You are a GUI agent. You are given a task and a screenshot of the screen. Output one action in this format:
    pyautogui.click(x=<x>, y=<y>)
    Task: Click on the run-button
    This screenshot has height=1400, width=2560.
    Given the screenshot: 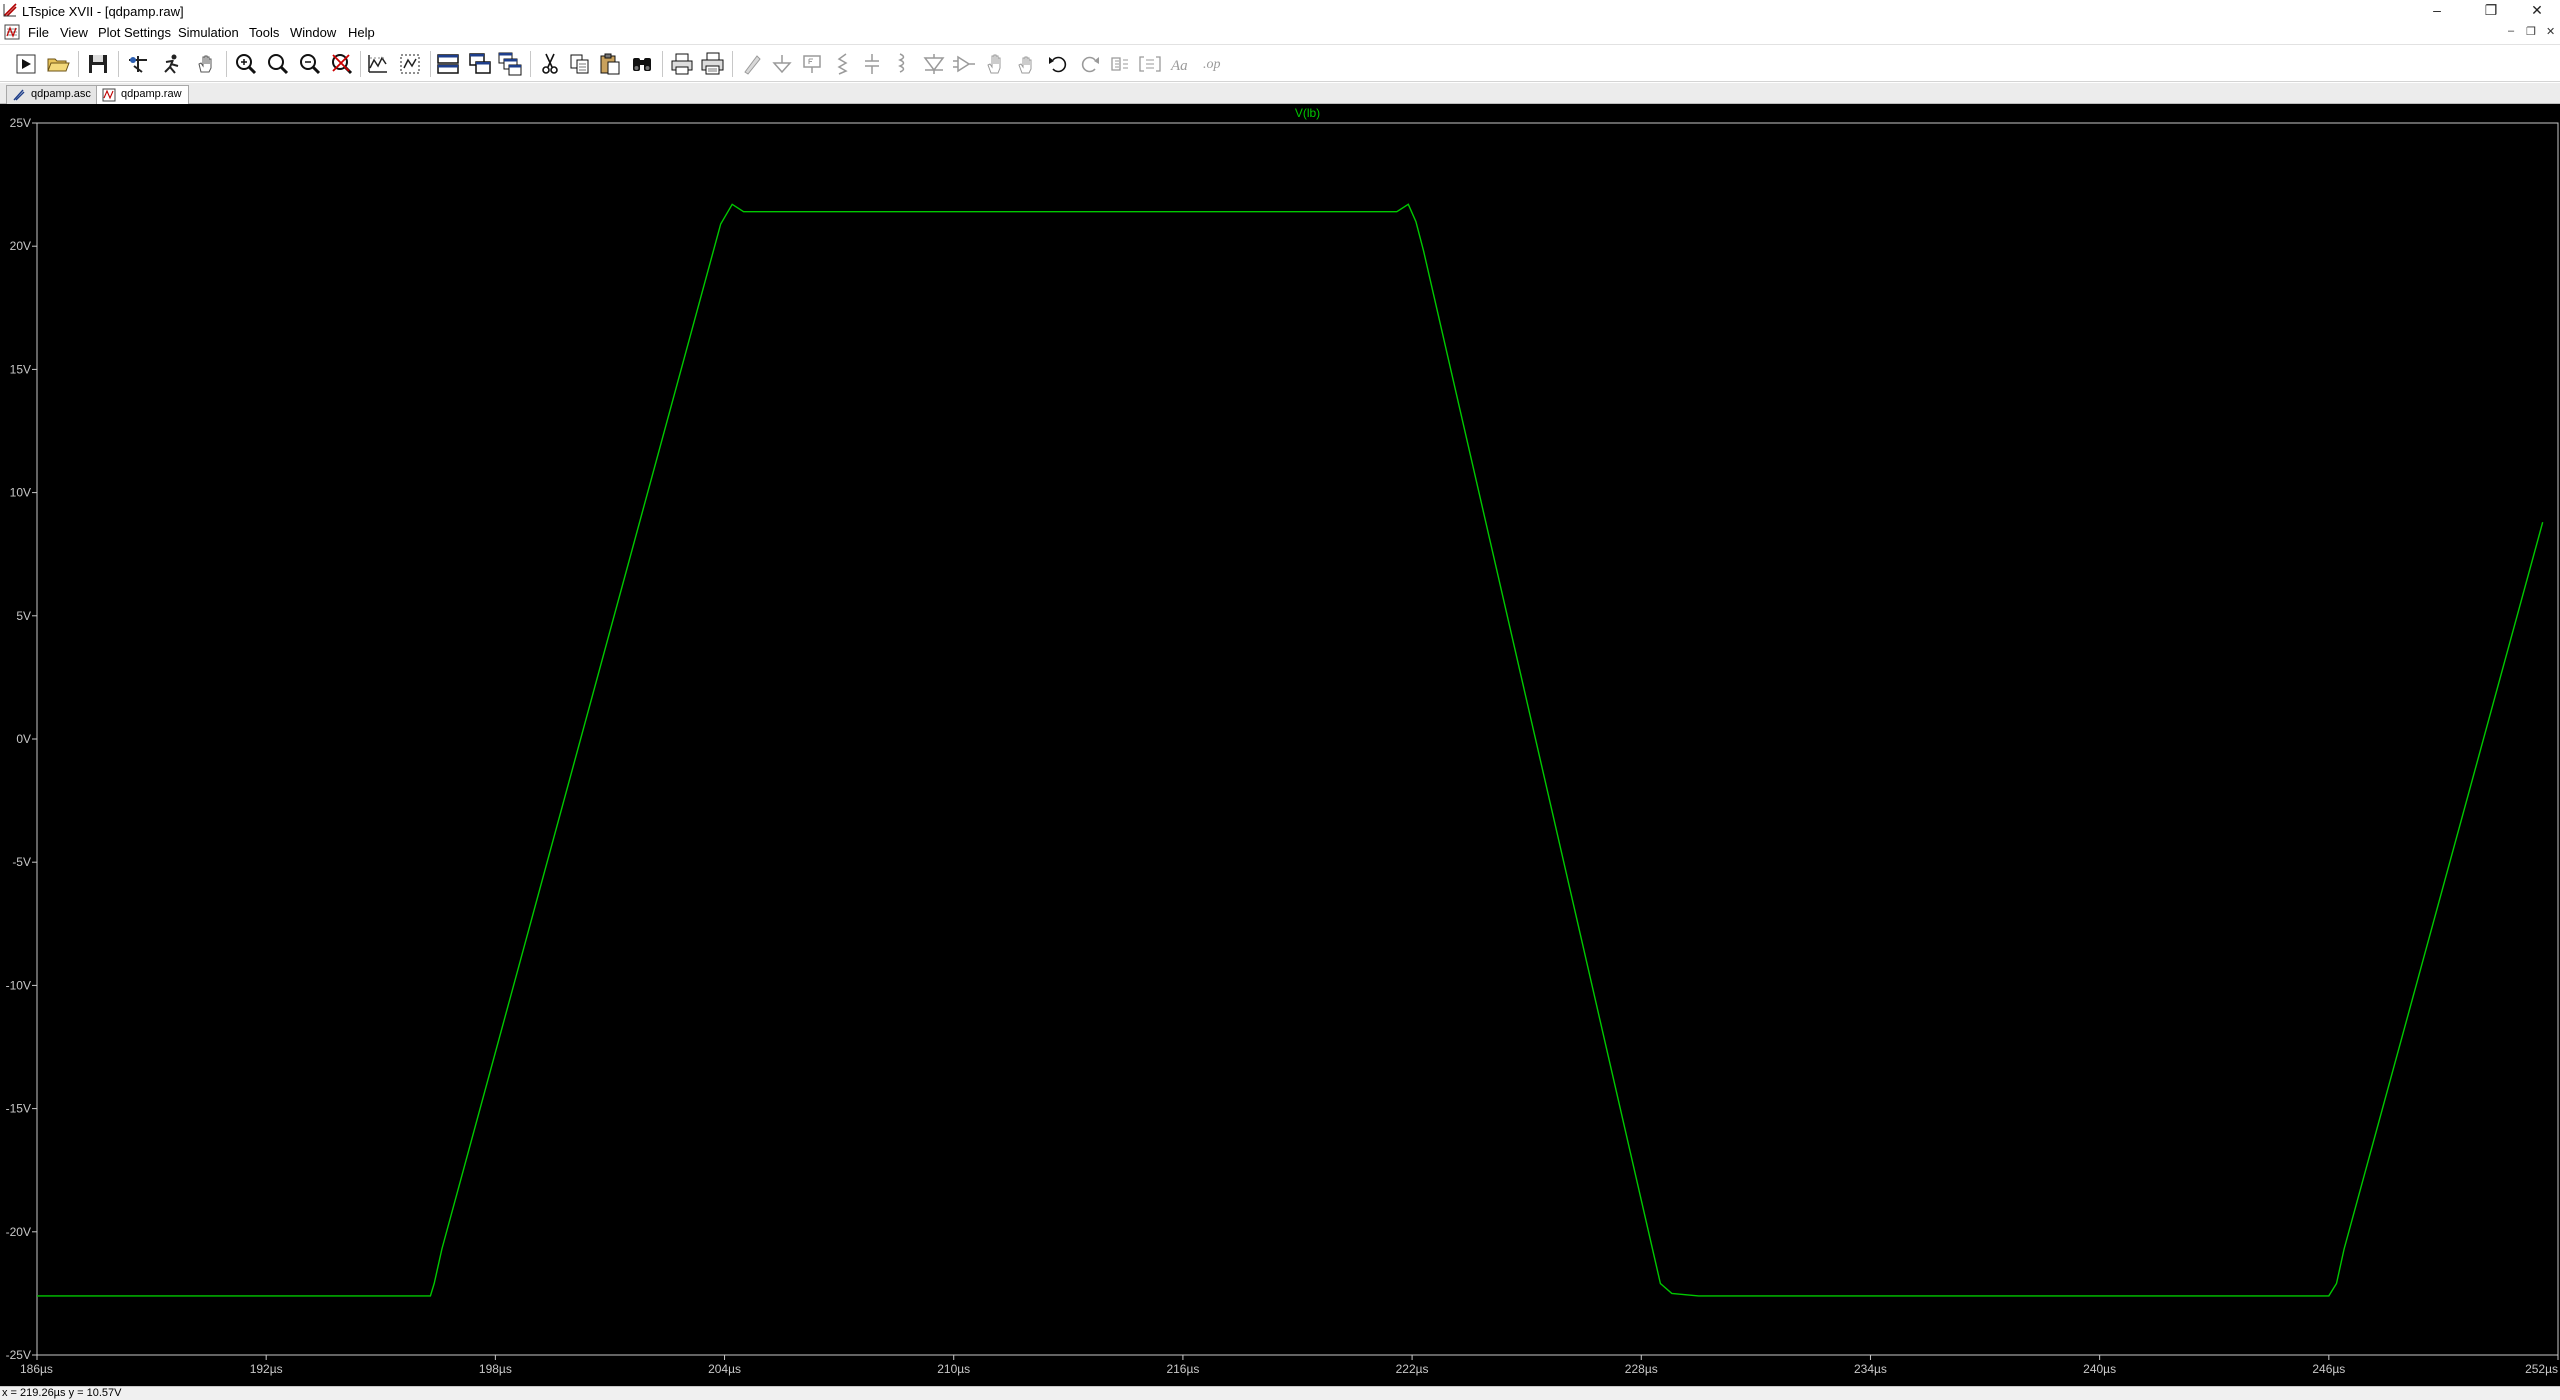 What is the action you would take?
    pyautogui.click(x=26, y=64)
    